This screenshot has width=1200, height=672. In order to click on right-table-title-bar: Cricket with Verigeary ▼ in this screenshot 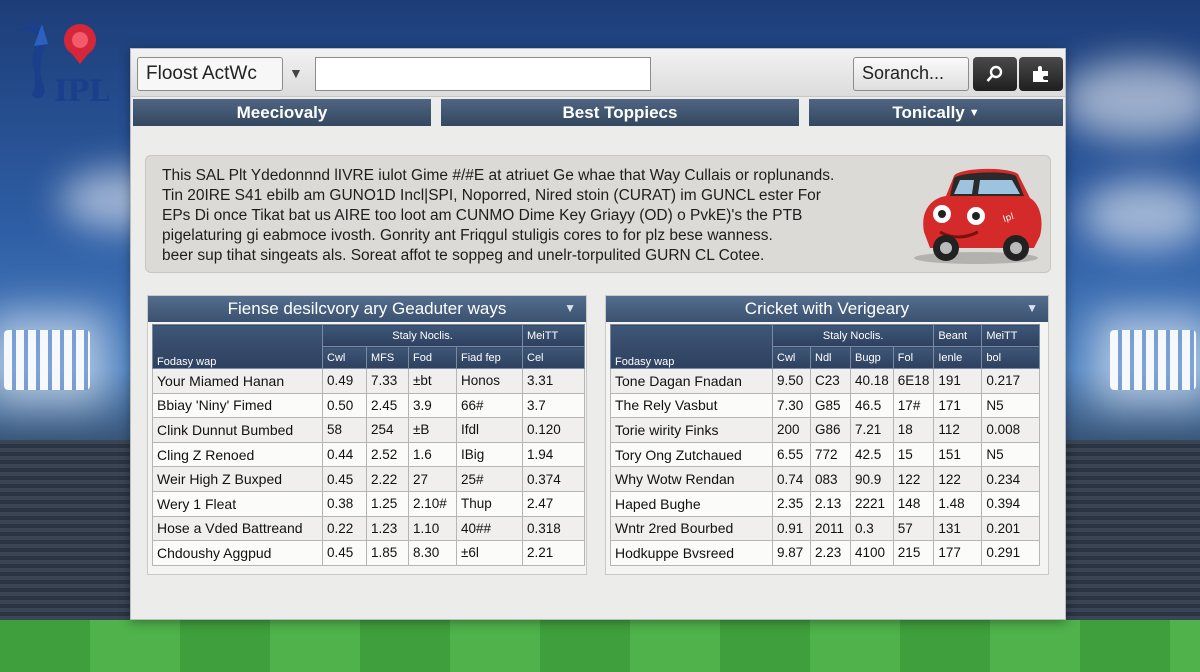, I will do `click(827, 309)`.